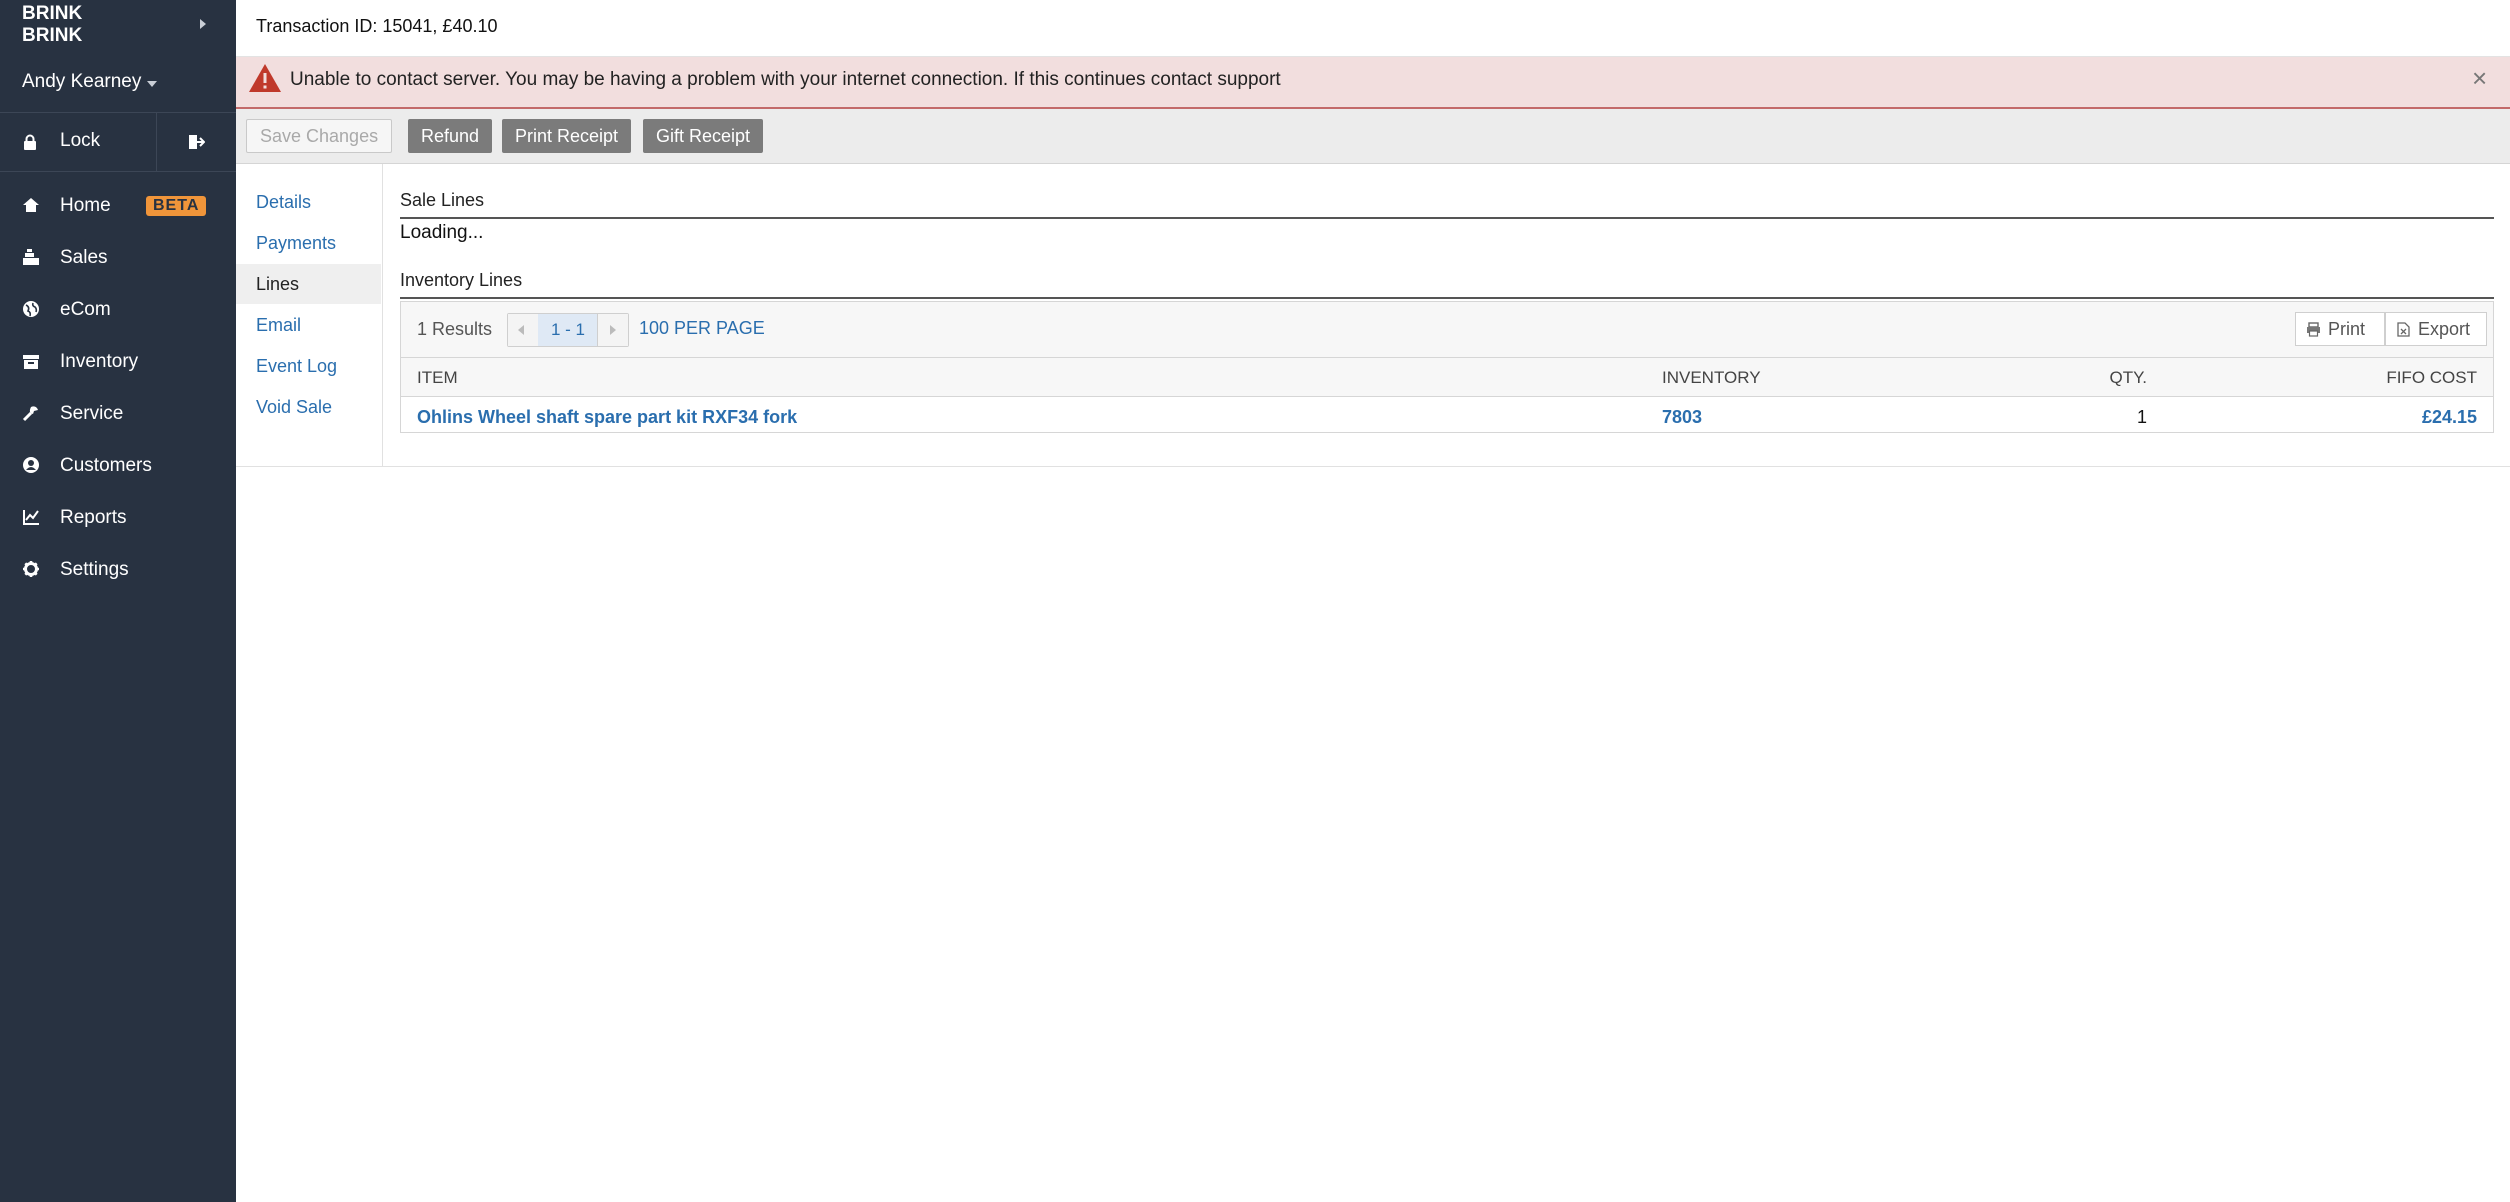 This screenshot has width=2510, height=1202. Describe the element at coordinates (702, 328) in the screenshot. I see `per-page-select: 100 PER PAGE` at that location.